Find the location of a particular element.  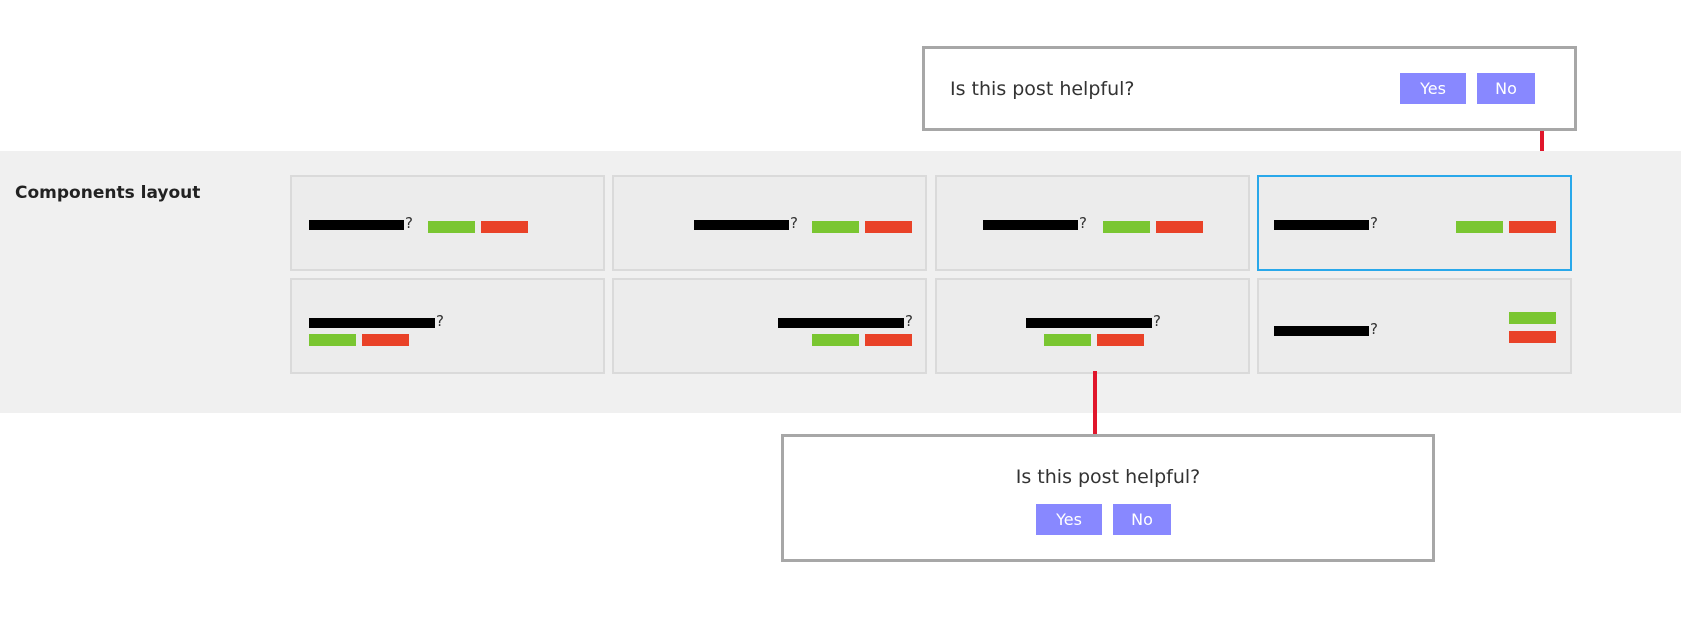

layout-option-stacked-center: ? is located at coordinates (1092, 326).